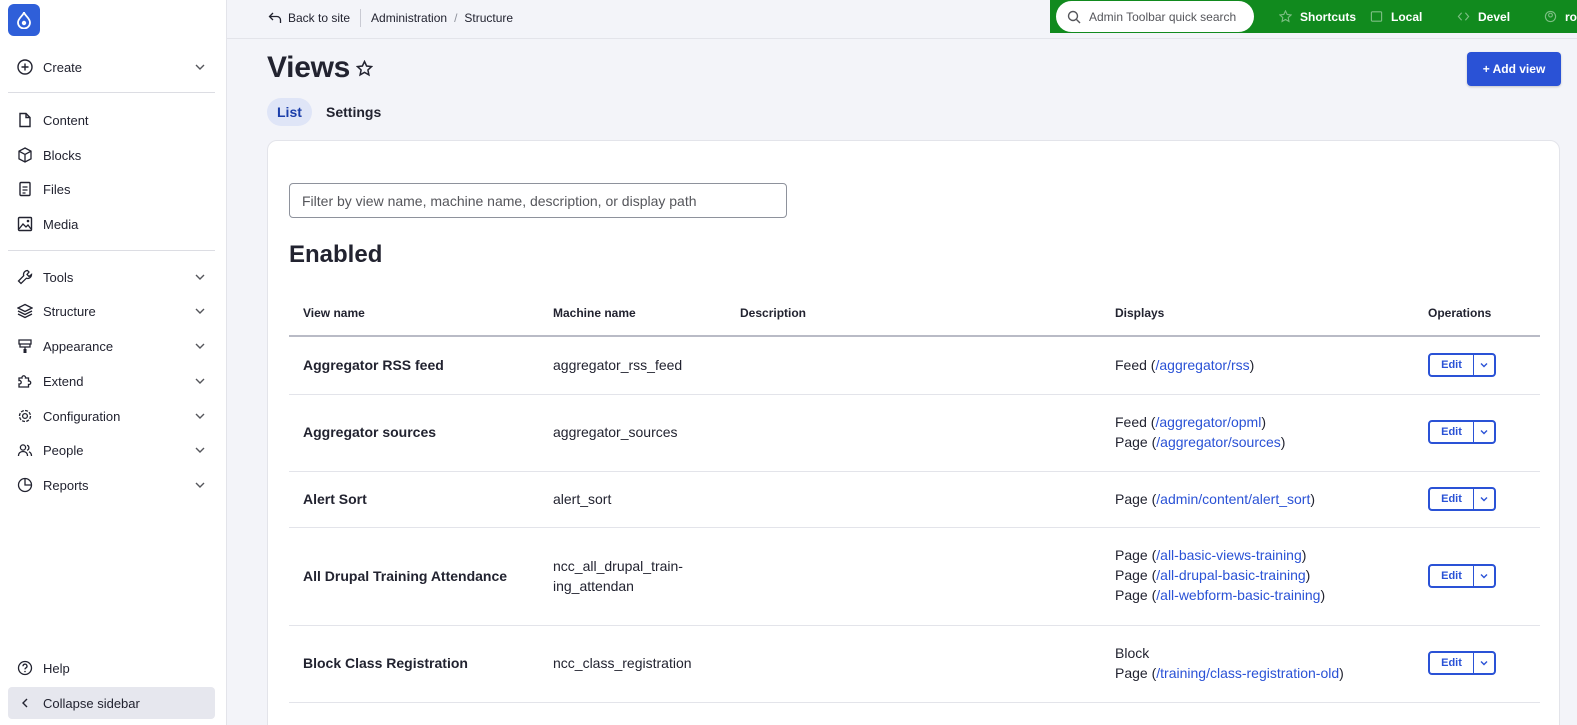 The height and width of the screenshot is (725, 1577). Describe the element at coordinates (1230, 575) in the screenshot. I see `display-path-link: /all-drupal-basic-training` at that location.